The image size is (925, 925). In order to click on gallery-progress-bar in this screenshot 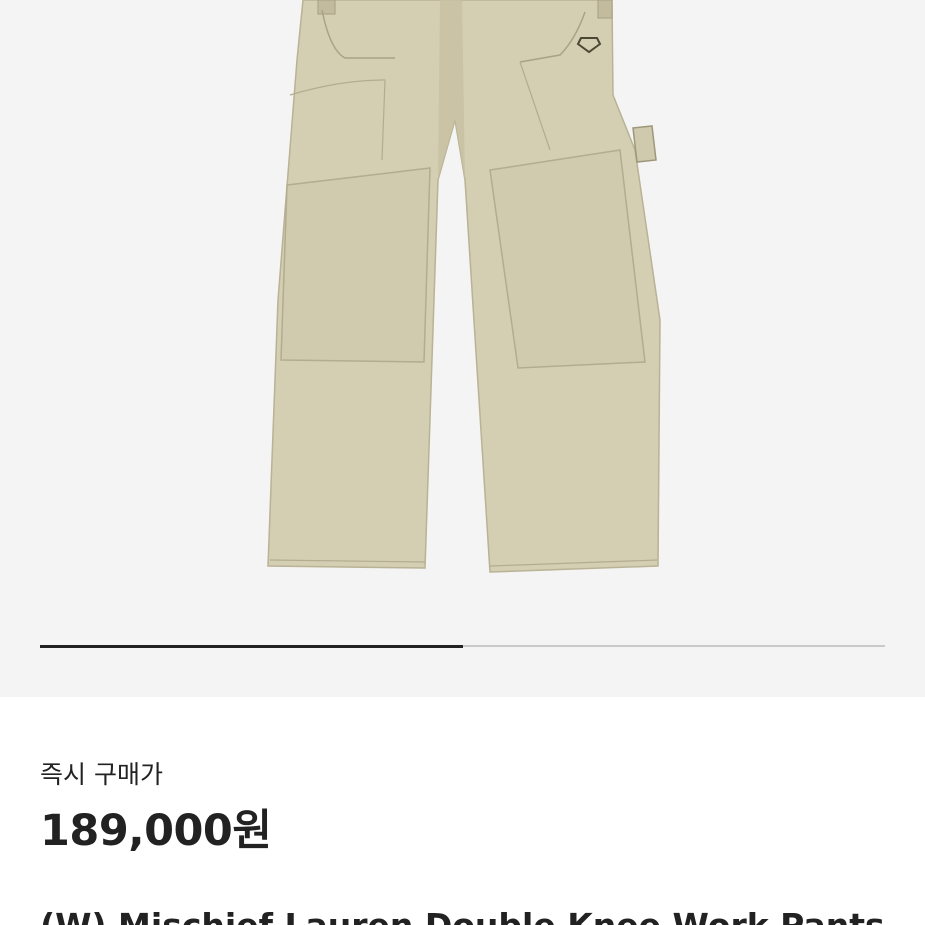, I will do `click(462, 646)`.